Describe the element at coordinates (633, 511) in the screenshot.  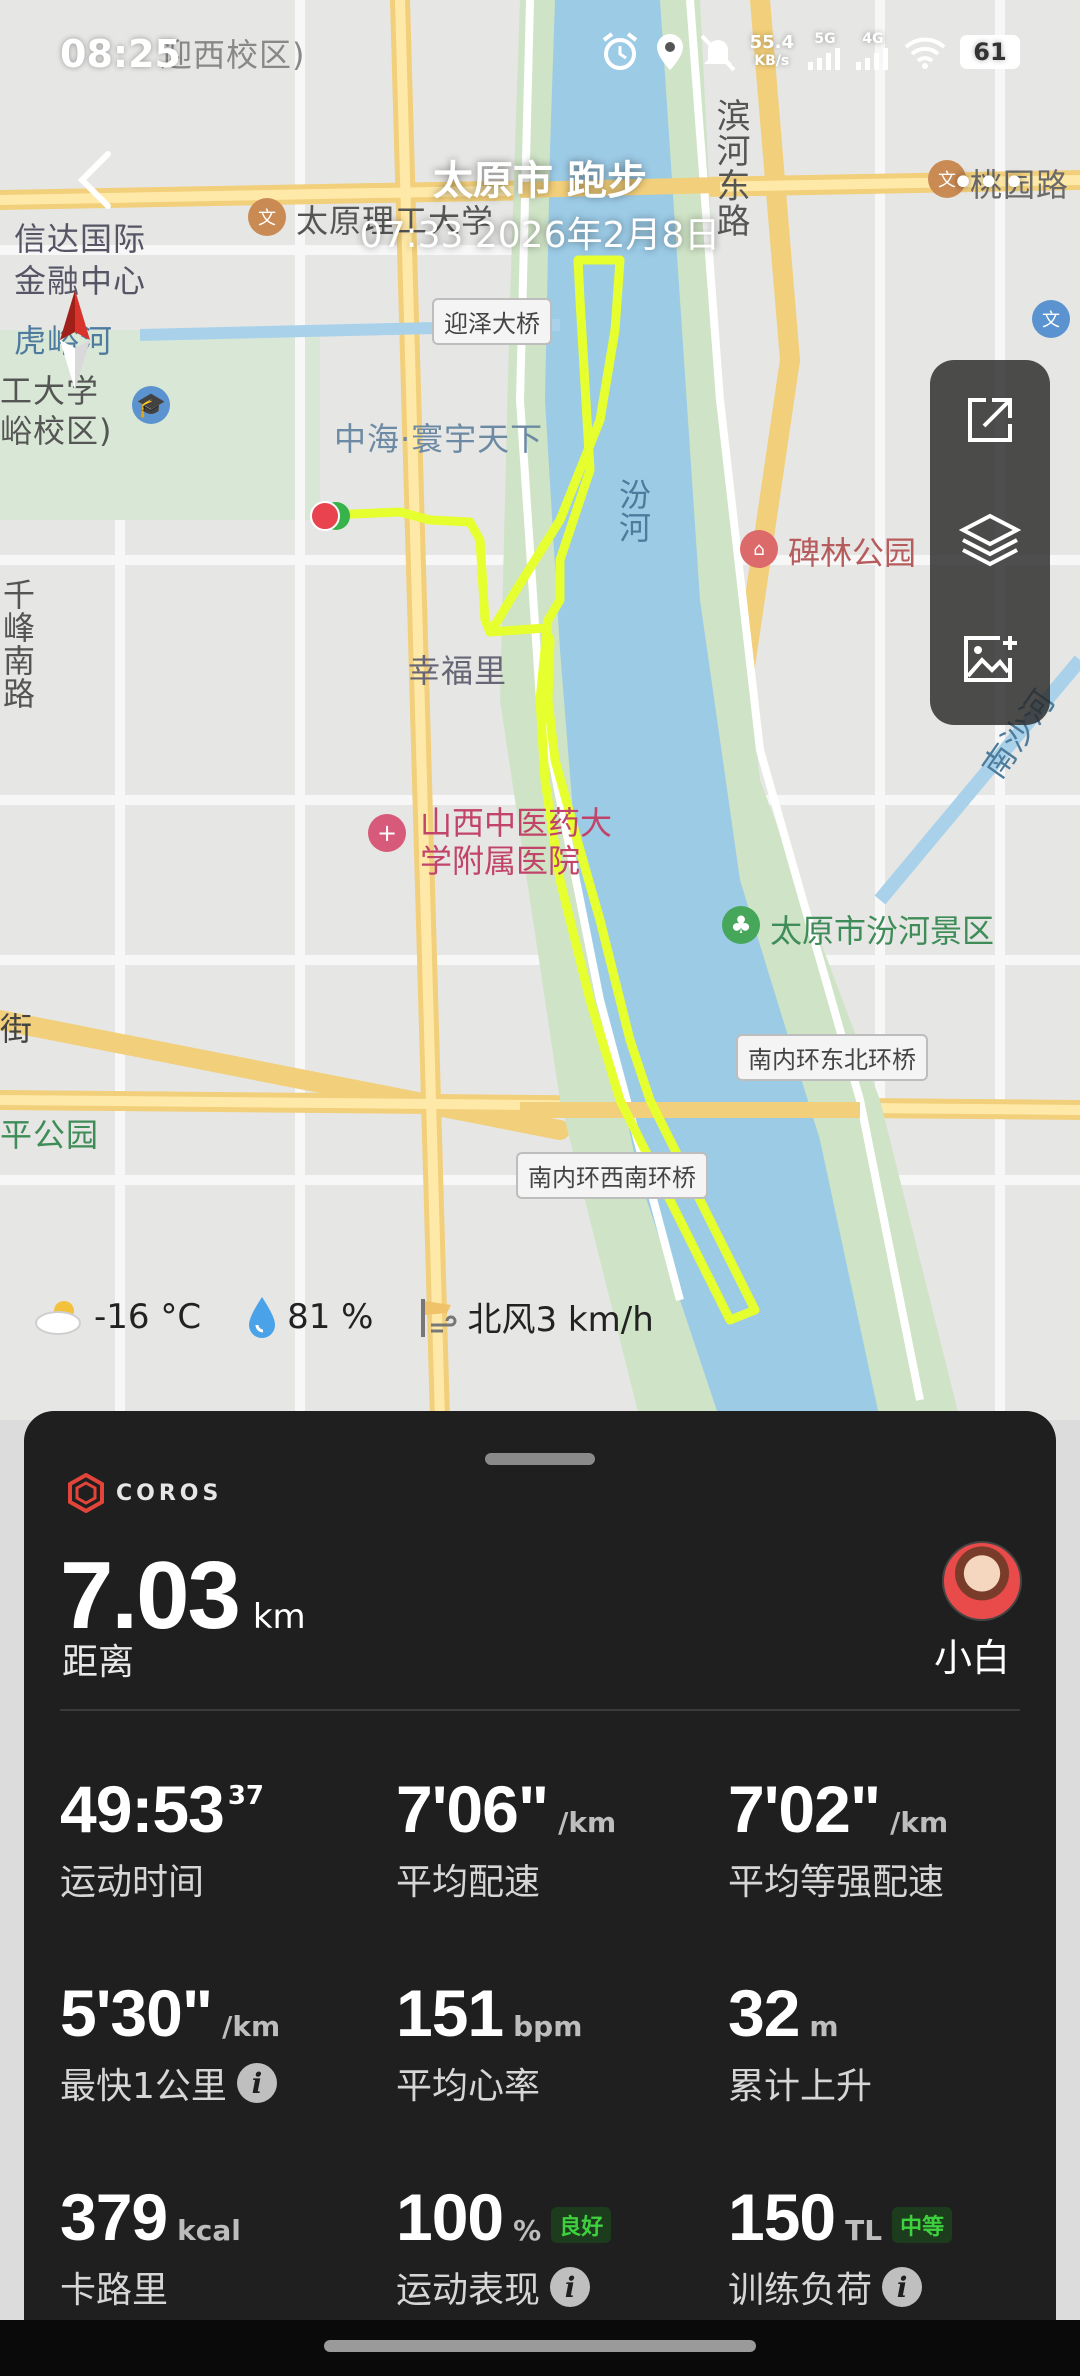
I see `map-label-river: 汾河` at that location.